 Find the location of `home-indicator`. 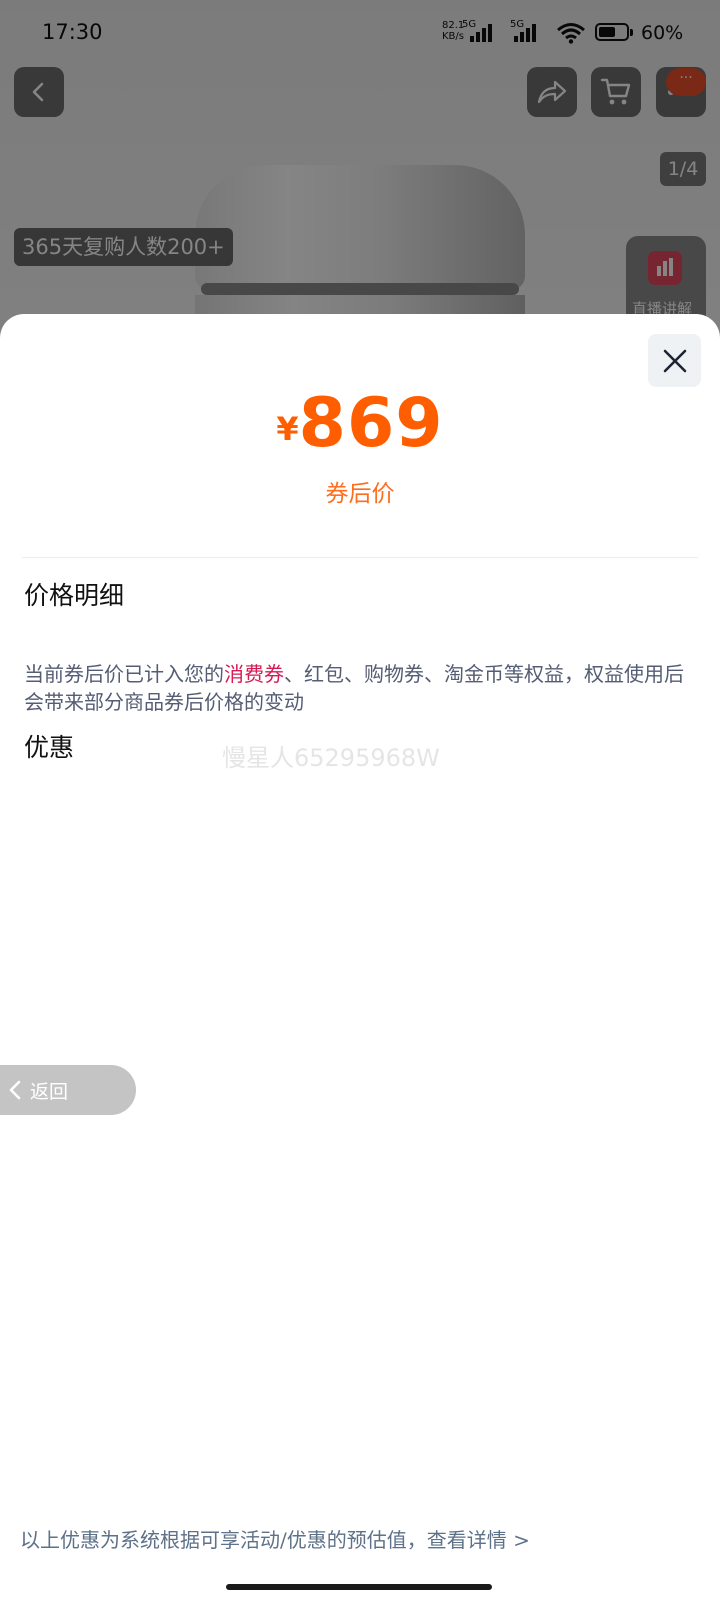

home-indicator is located at coordinates (359, 1587).